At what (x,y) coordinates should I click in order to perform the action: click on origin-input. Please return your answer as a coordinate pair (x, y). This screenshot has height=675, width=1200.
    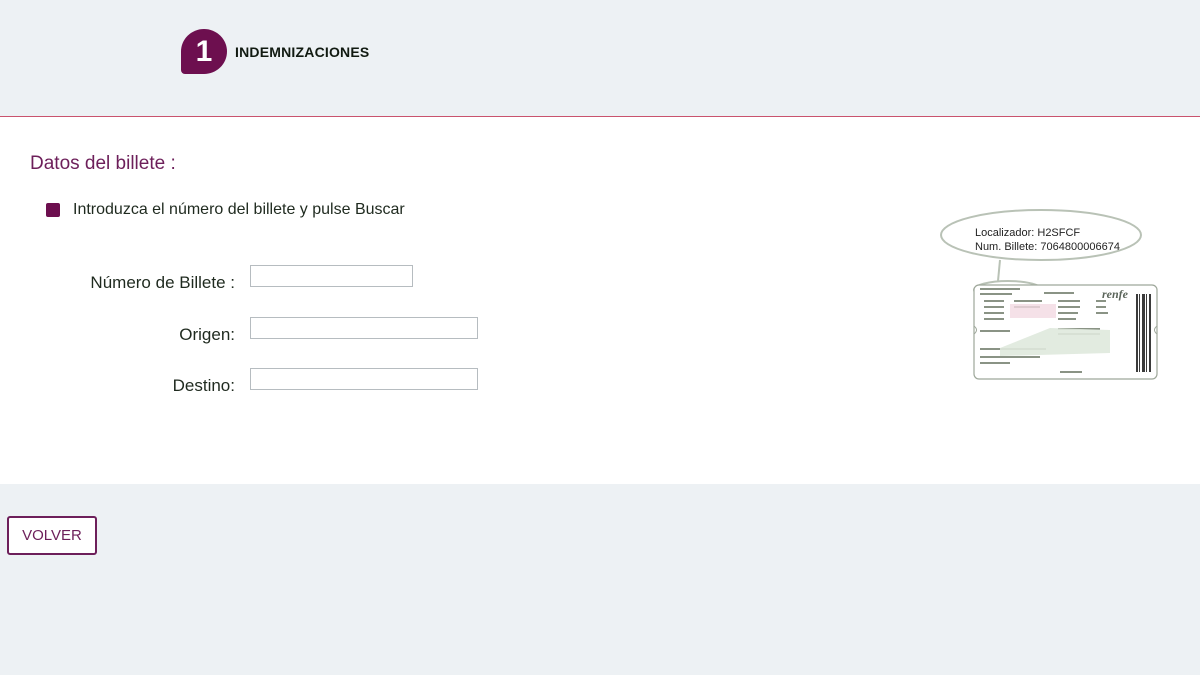
    Looking at the image, I should click on (364, 328).